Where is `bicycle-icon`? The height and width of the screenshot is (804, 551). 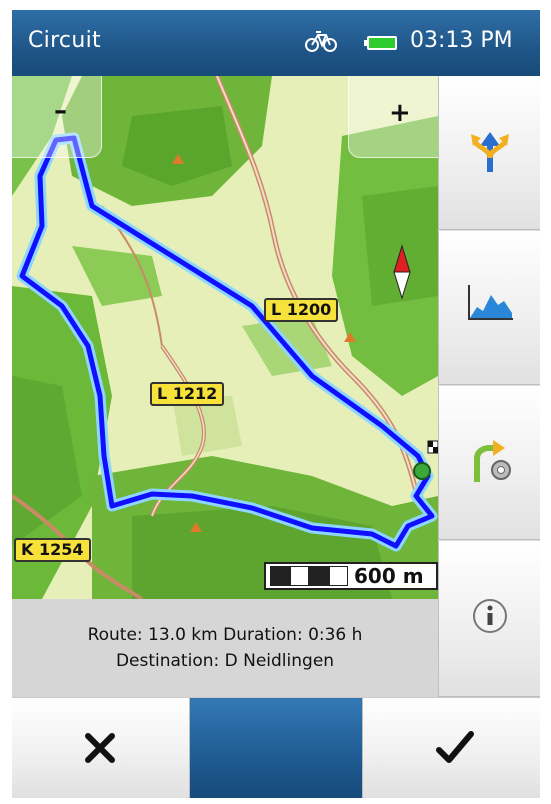
bicycle-icon is located at coordinates (321, 41).